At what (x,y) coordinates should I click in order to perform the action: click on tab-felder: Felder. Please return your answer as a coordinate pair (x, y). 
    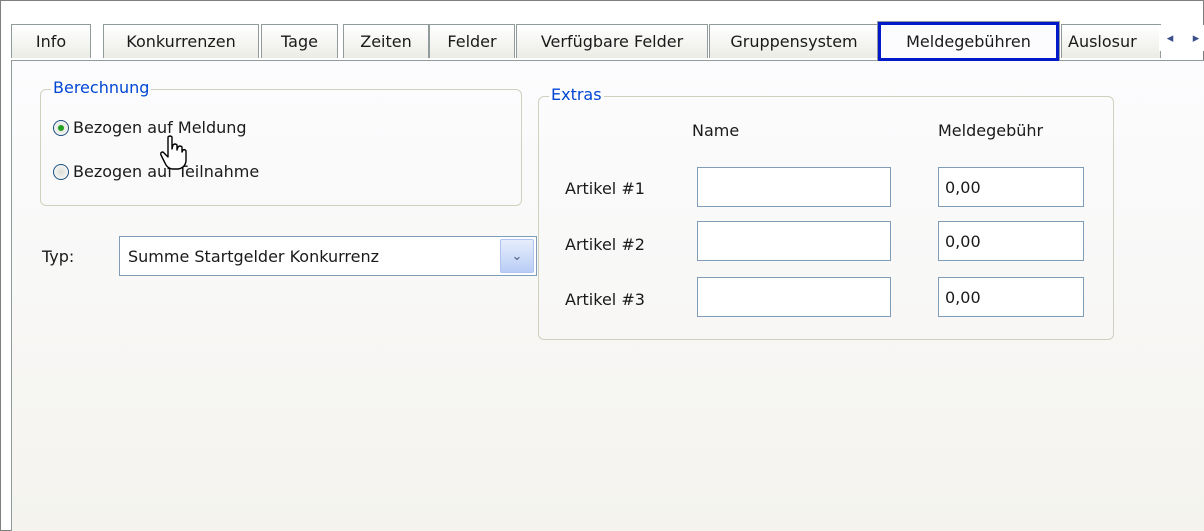
    Looking at the image, I should click on (472, 41).